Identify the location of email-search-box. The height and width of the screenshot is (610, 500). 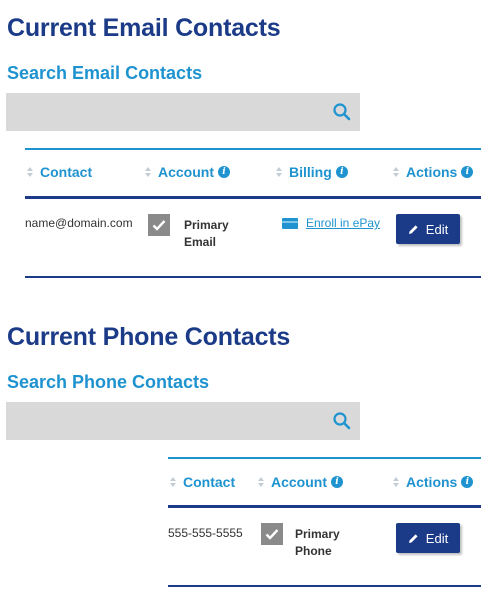
(183, 112).